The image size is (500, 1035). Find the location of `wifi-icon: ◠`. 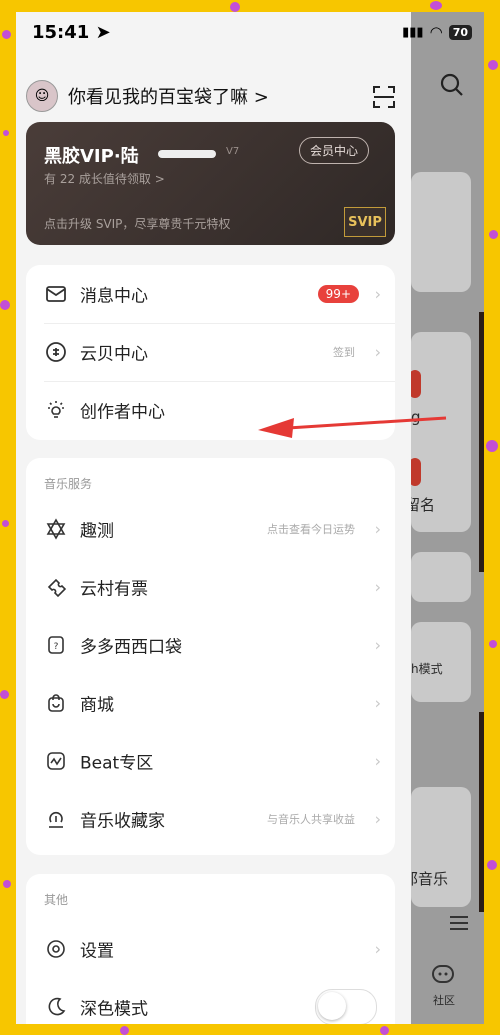

wifi-icon: ◠ is located at coordinates (436, 32).